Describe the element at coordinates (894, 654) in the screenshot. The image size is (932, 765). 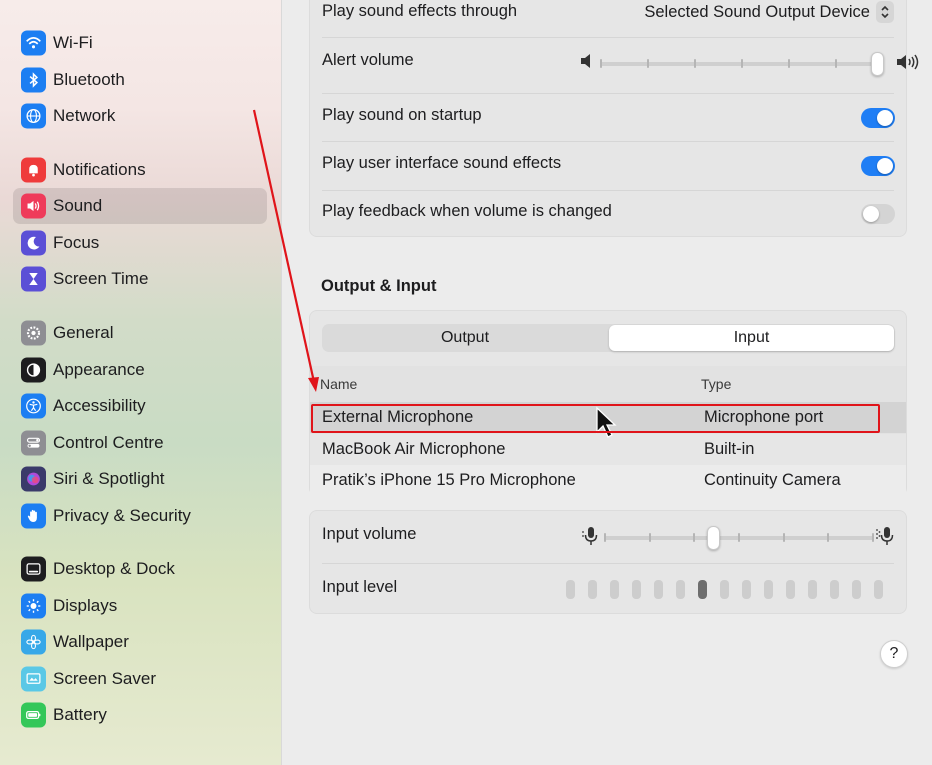
I see `help-button: ?` at that location.